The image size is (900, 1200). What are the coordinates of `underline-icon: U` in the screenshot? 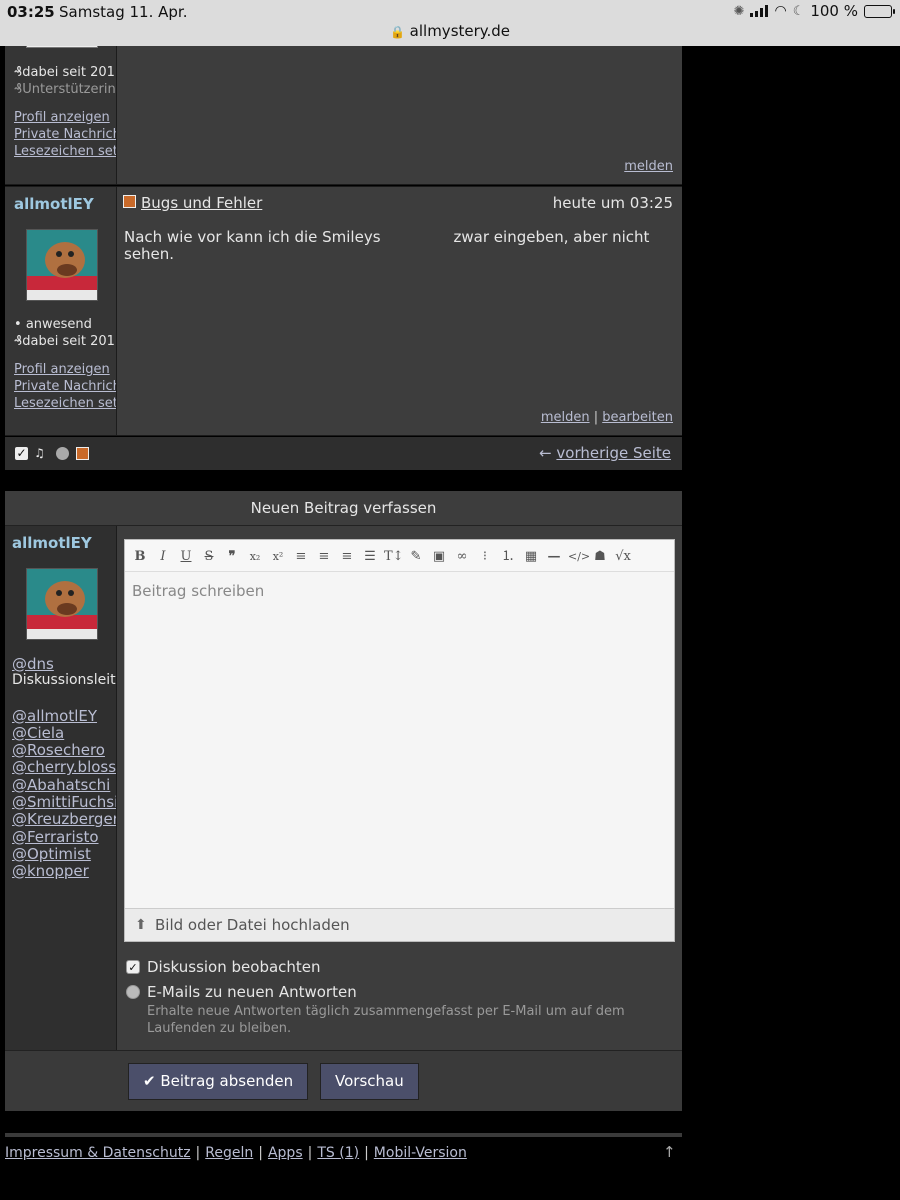 It's located at (186, 557).